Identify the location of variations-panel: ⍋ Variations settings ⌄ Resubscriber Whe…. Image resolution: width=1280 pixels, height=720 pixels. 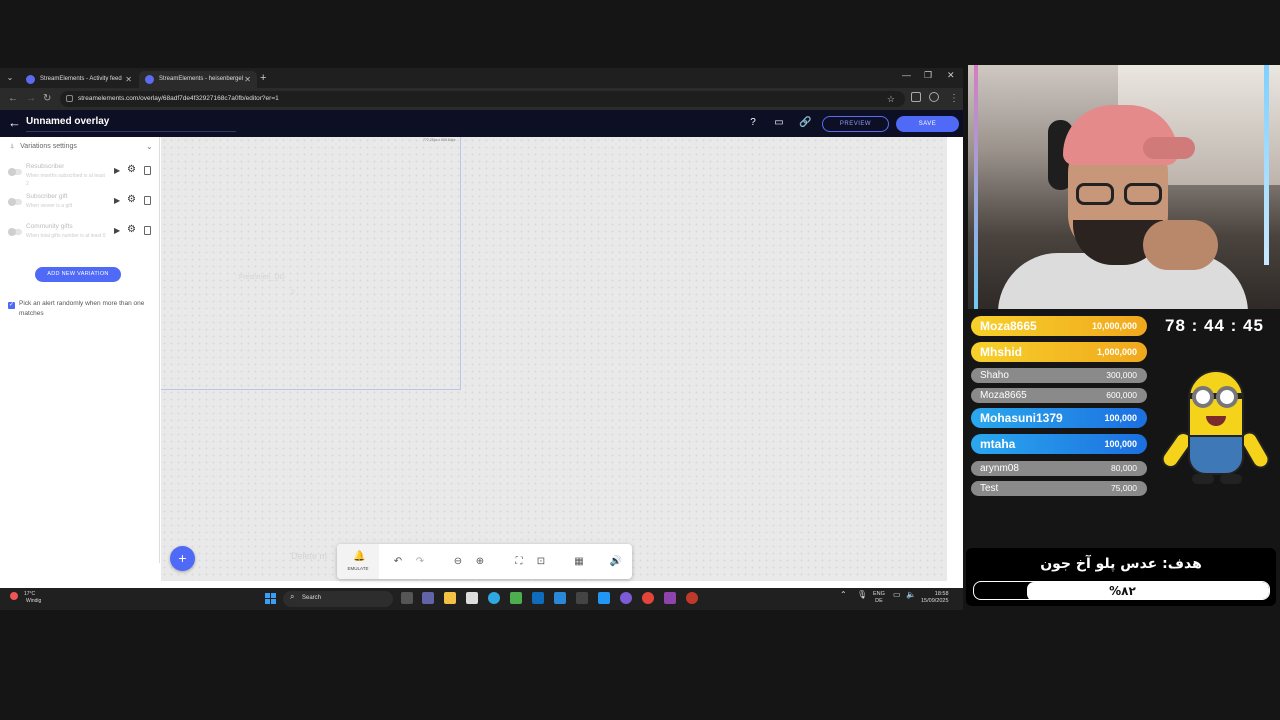
(80, 350).